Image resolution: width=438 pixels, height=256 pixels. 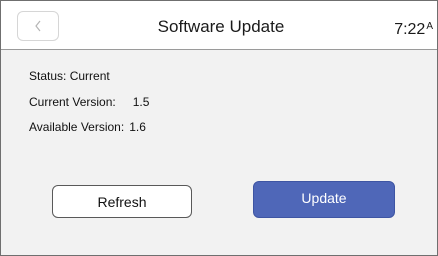 I want to click on status-label: Status:, so click(x=48, y=76).